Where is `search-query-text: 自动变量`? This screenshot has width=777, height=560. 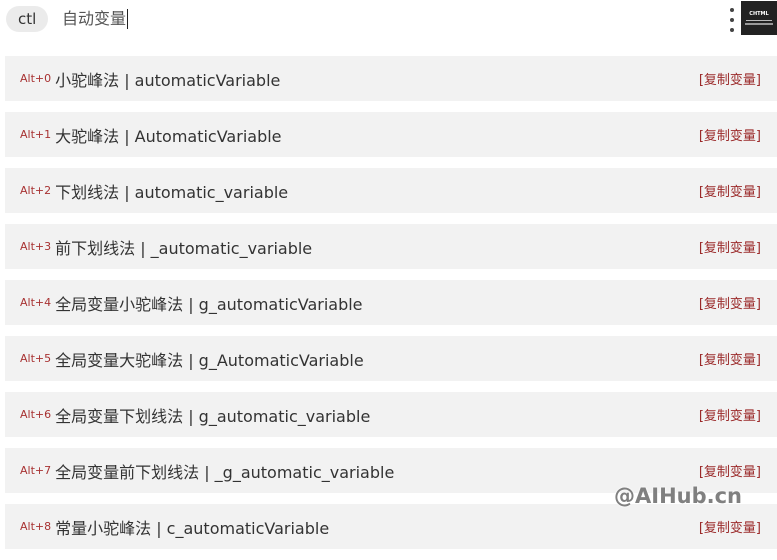 search-query-text: 自动变量 is located at coordinates (94, 18).